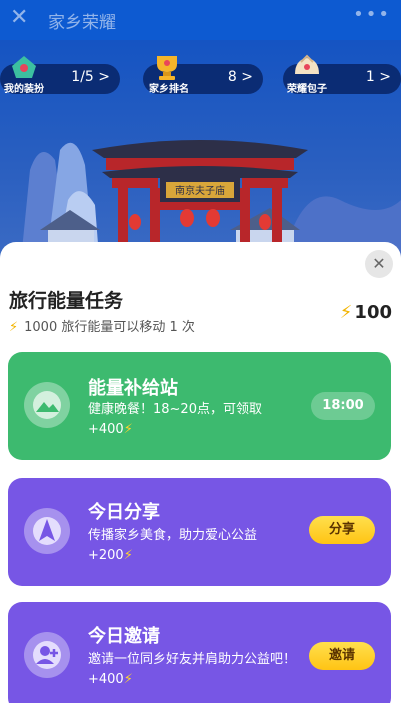  I want to click on paper-plane-icon, so click(47, 531).